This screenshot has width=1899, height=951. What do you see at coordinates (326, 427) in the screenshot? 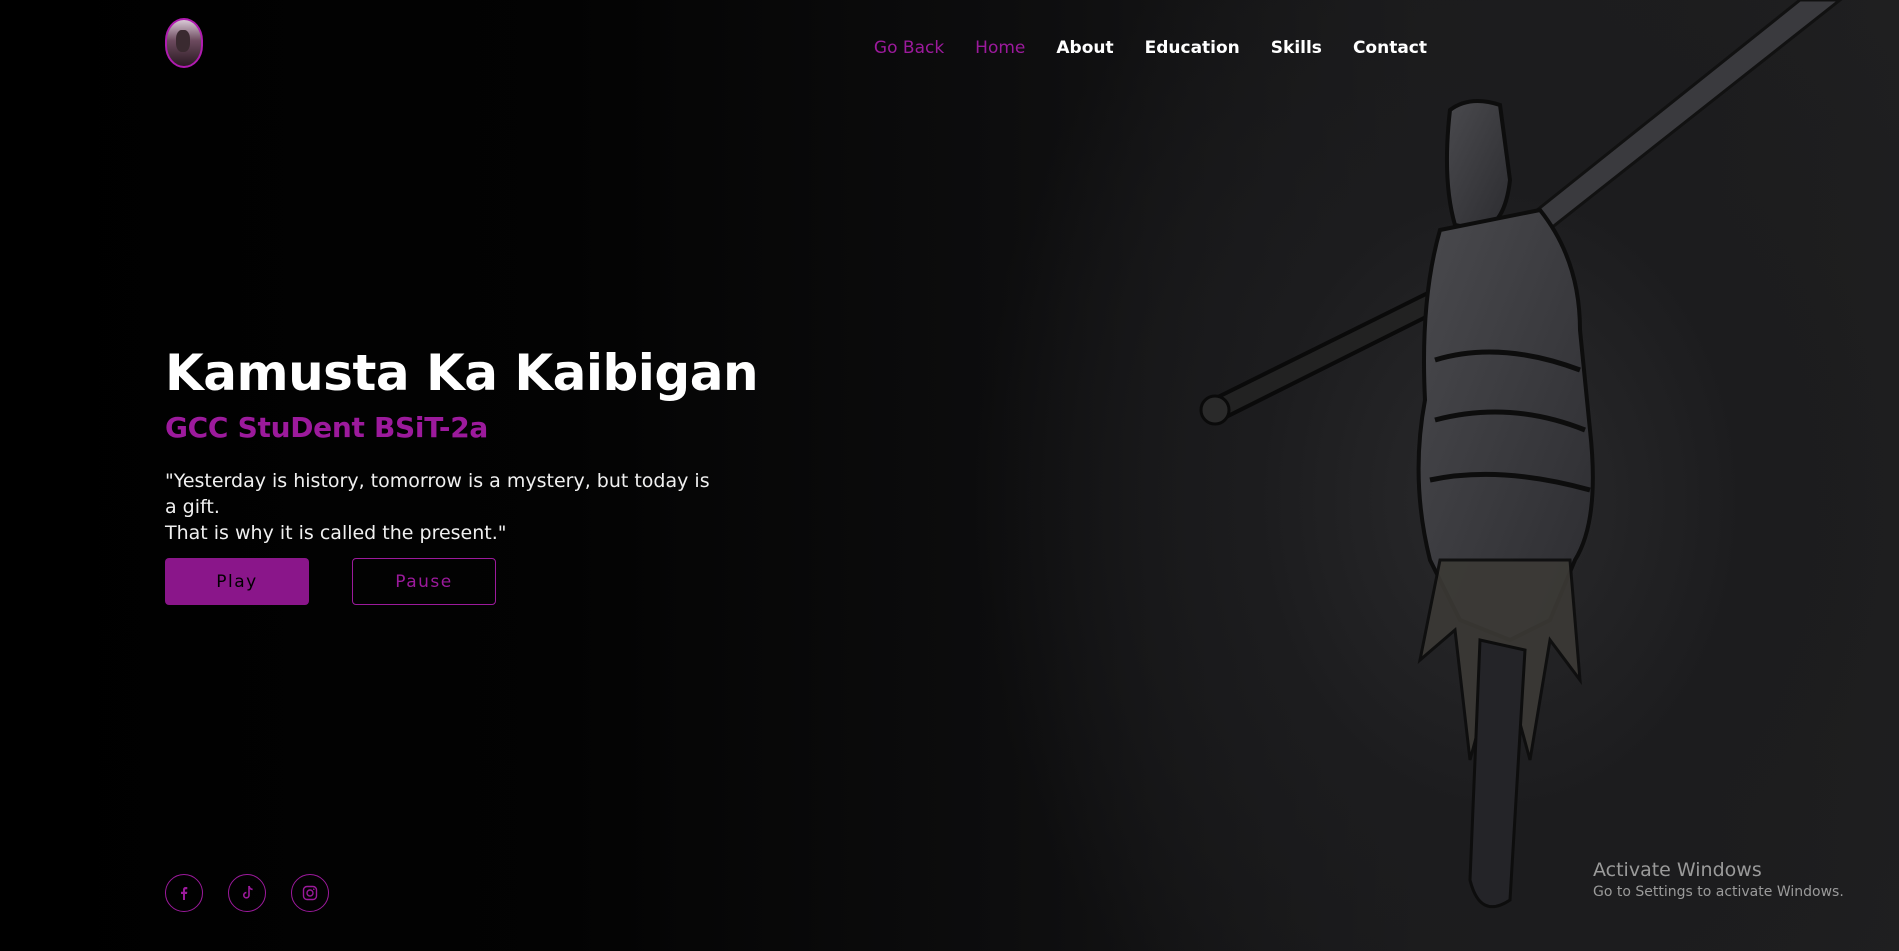
I see `hero-subtitle: GCC StuDent BSiT-2a` at bounding box center [326, 427].